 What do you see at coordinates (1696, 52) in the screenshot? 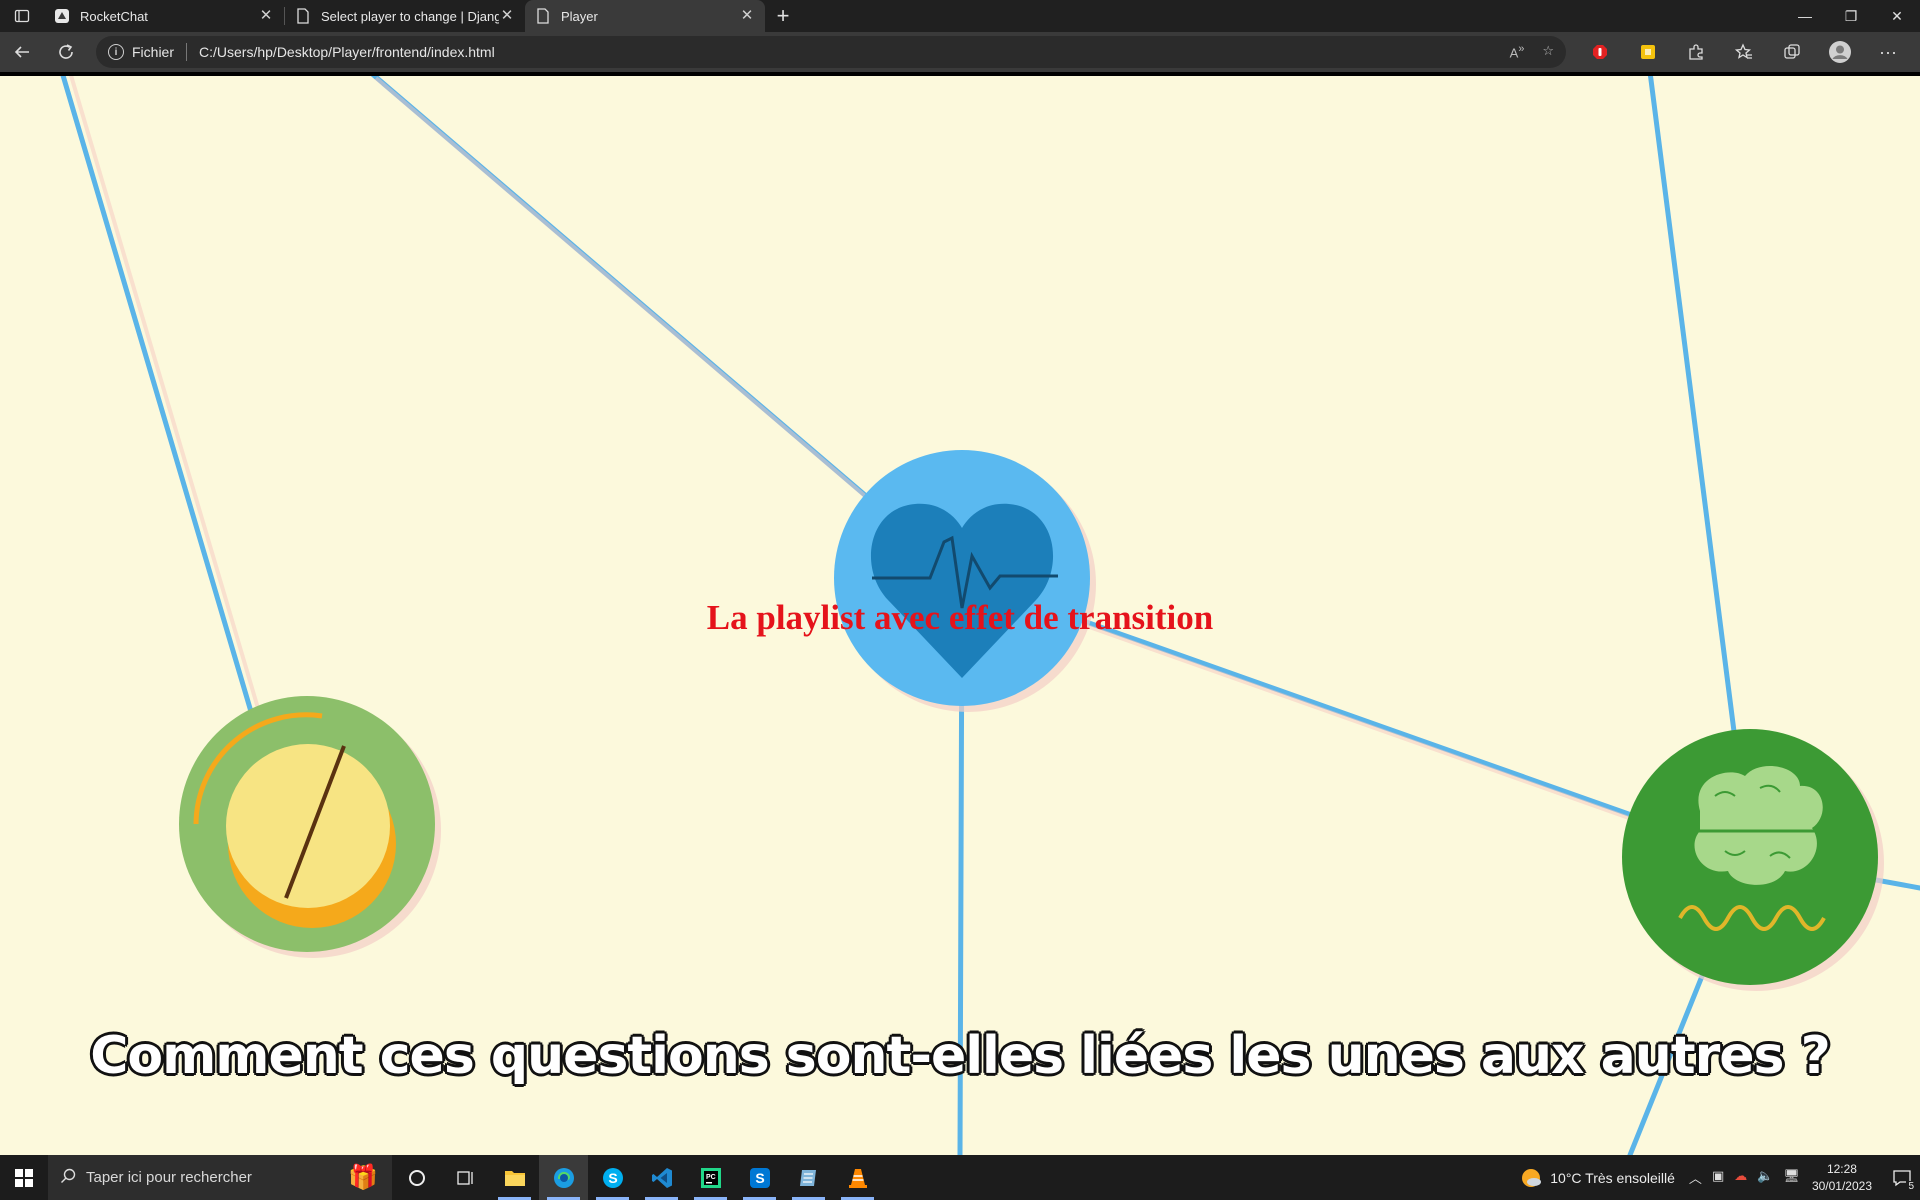
I see `extensions-icon` at bounding box center [1696, 52].